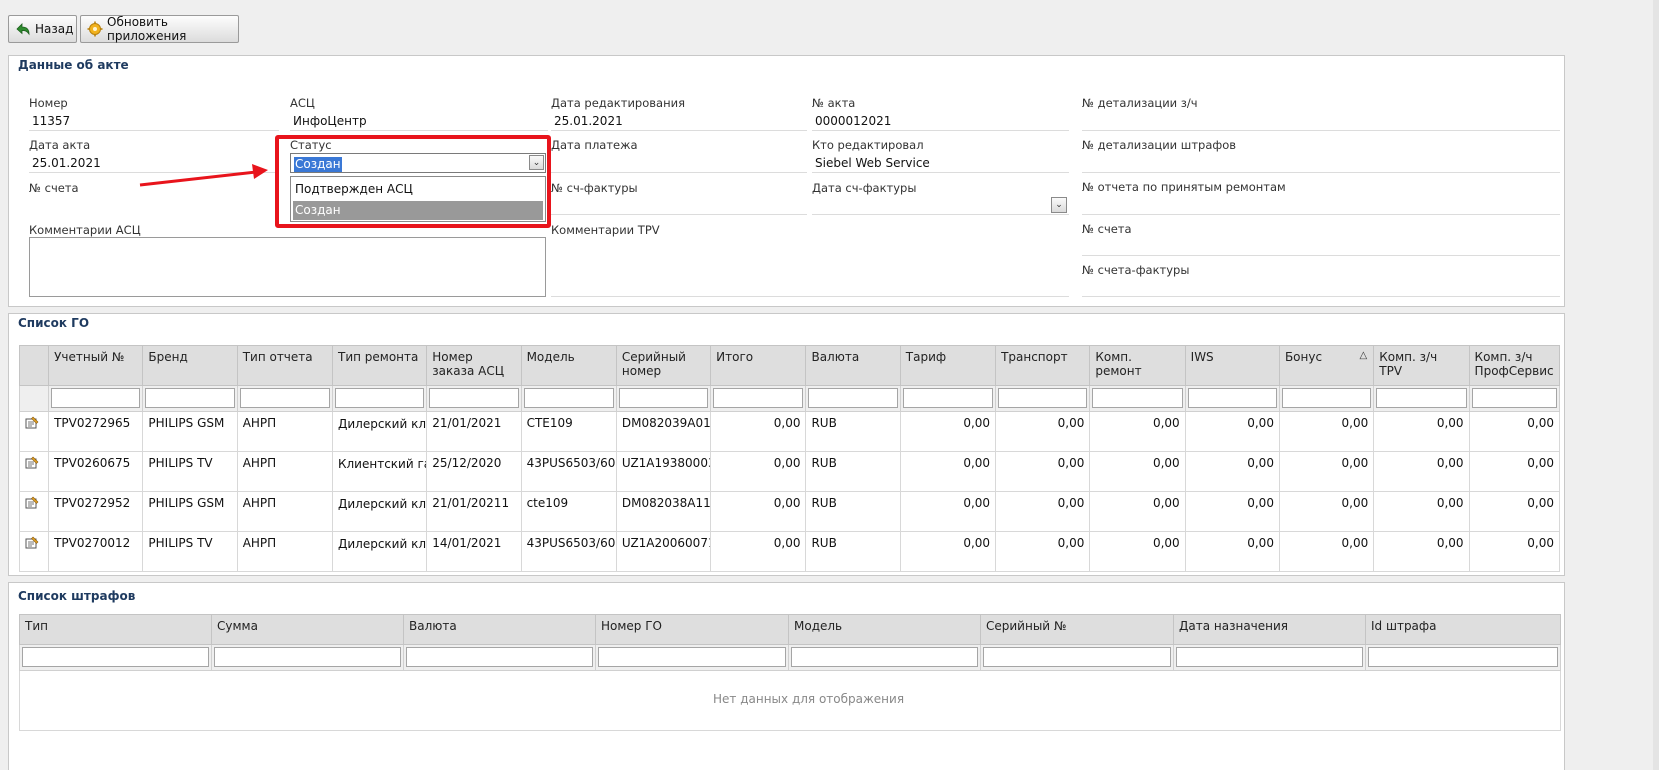 The image size is (1659, 770). I want to click on column-header: Сумма, so click(307, 629).